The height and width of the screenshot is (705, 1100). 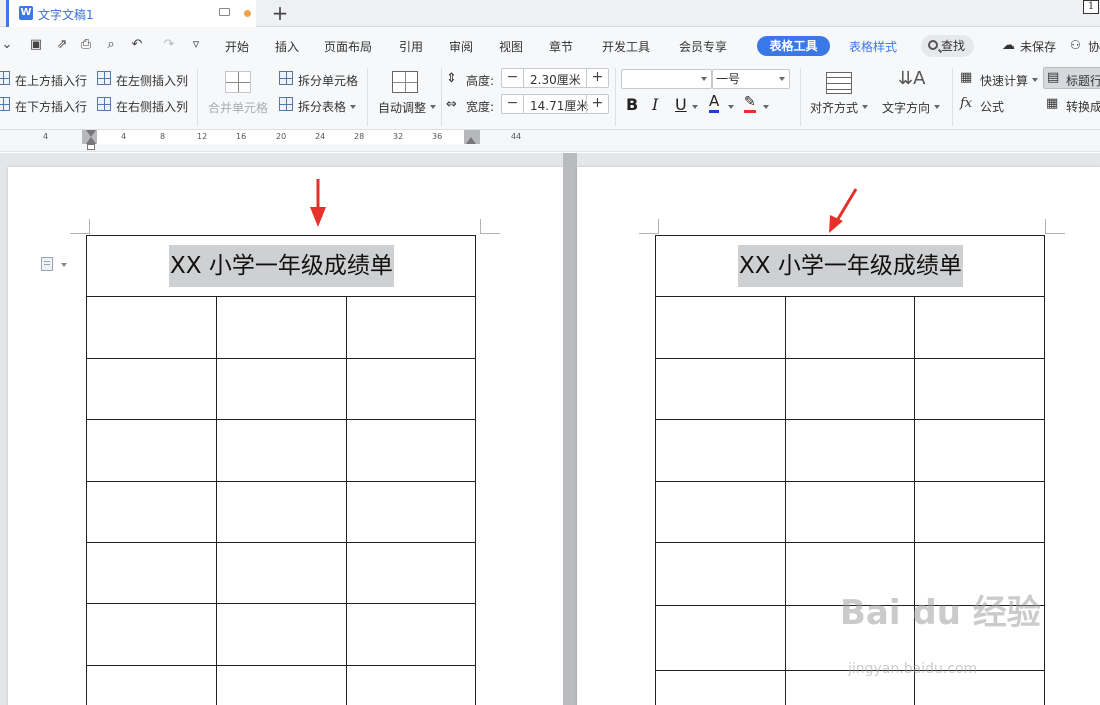 I want to click on menu-developer: 开发工具, so click(x=626, y=46).